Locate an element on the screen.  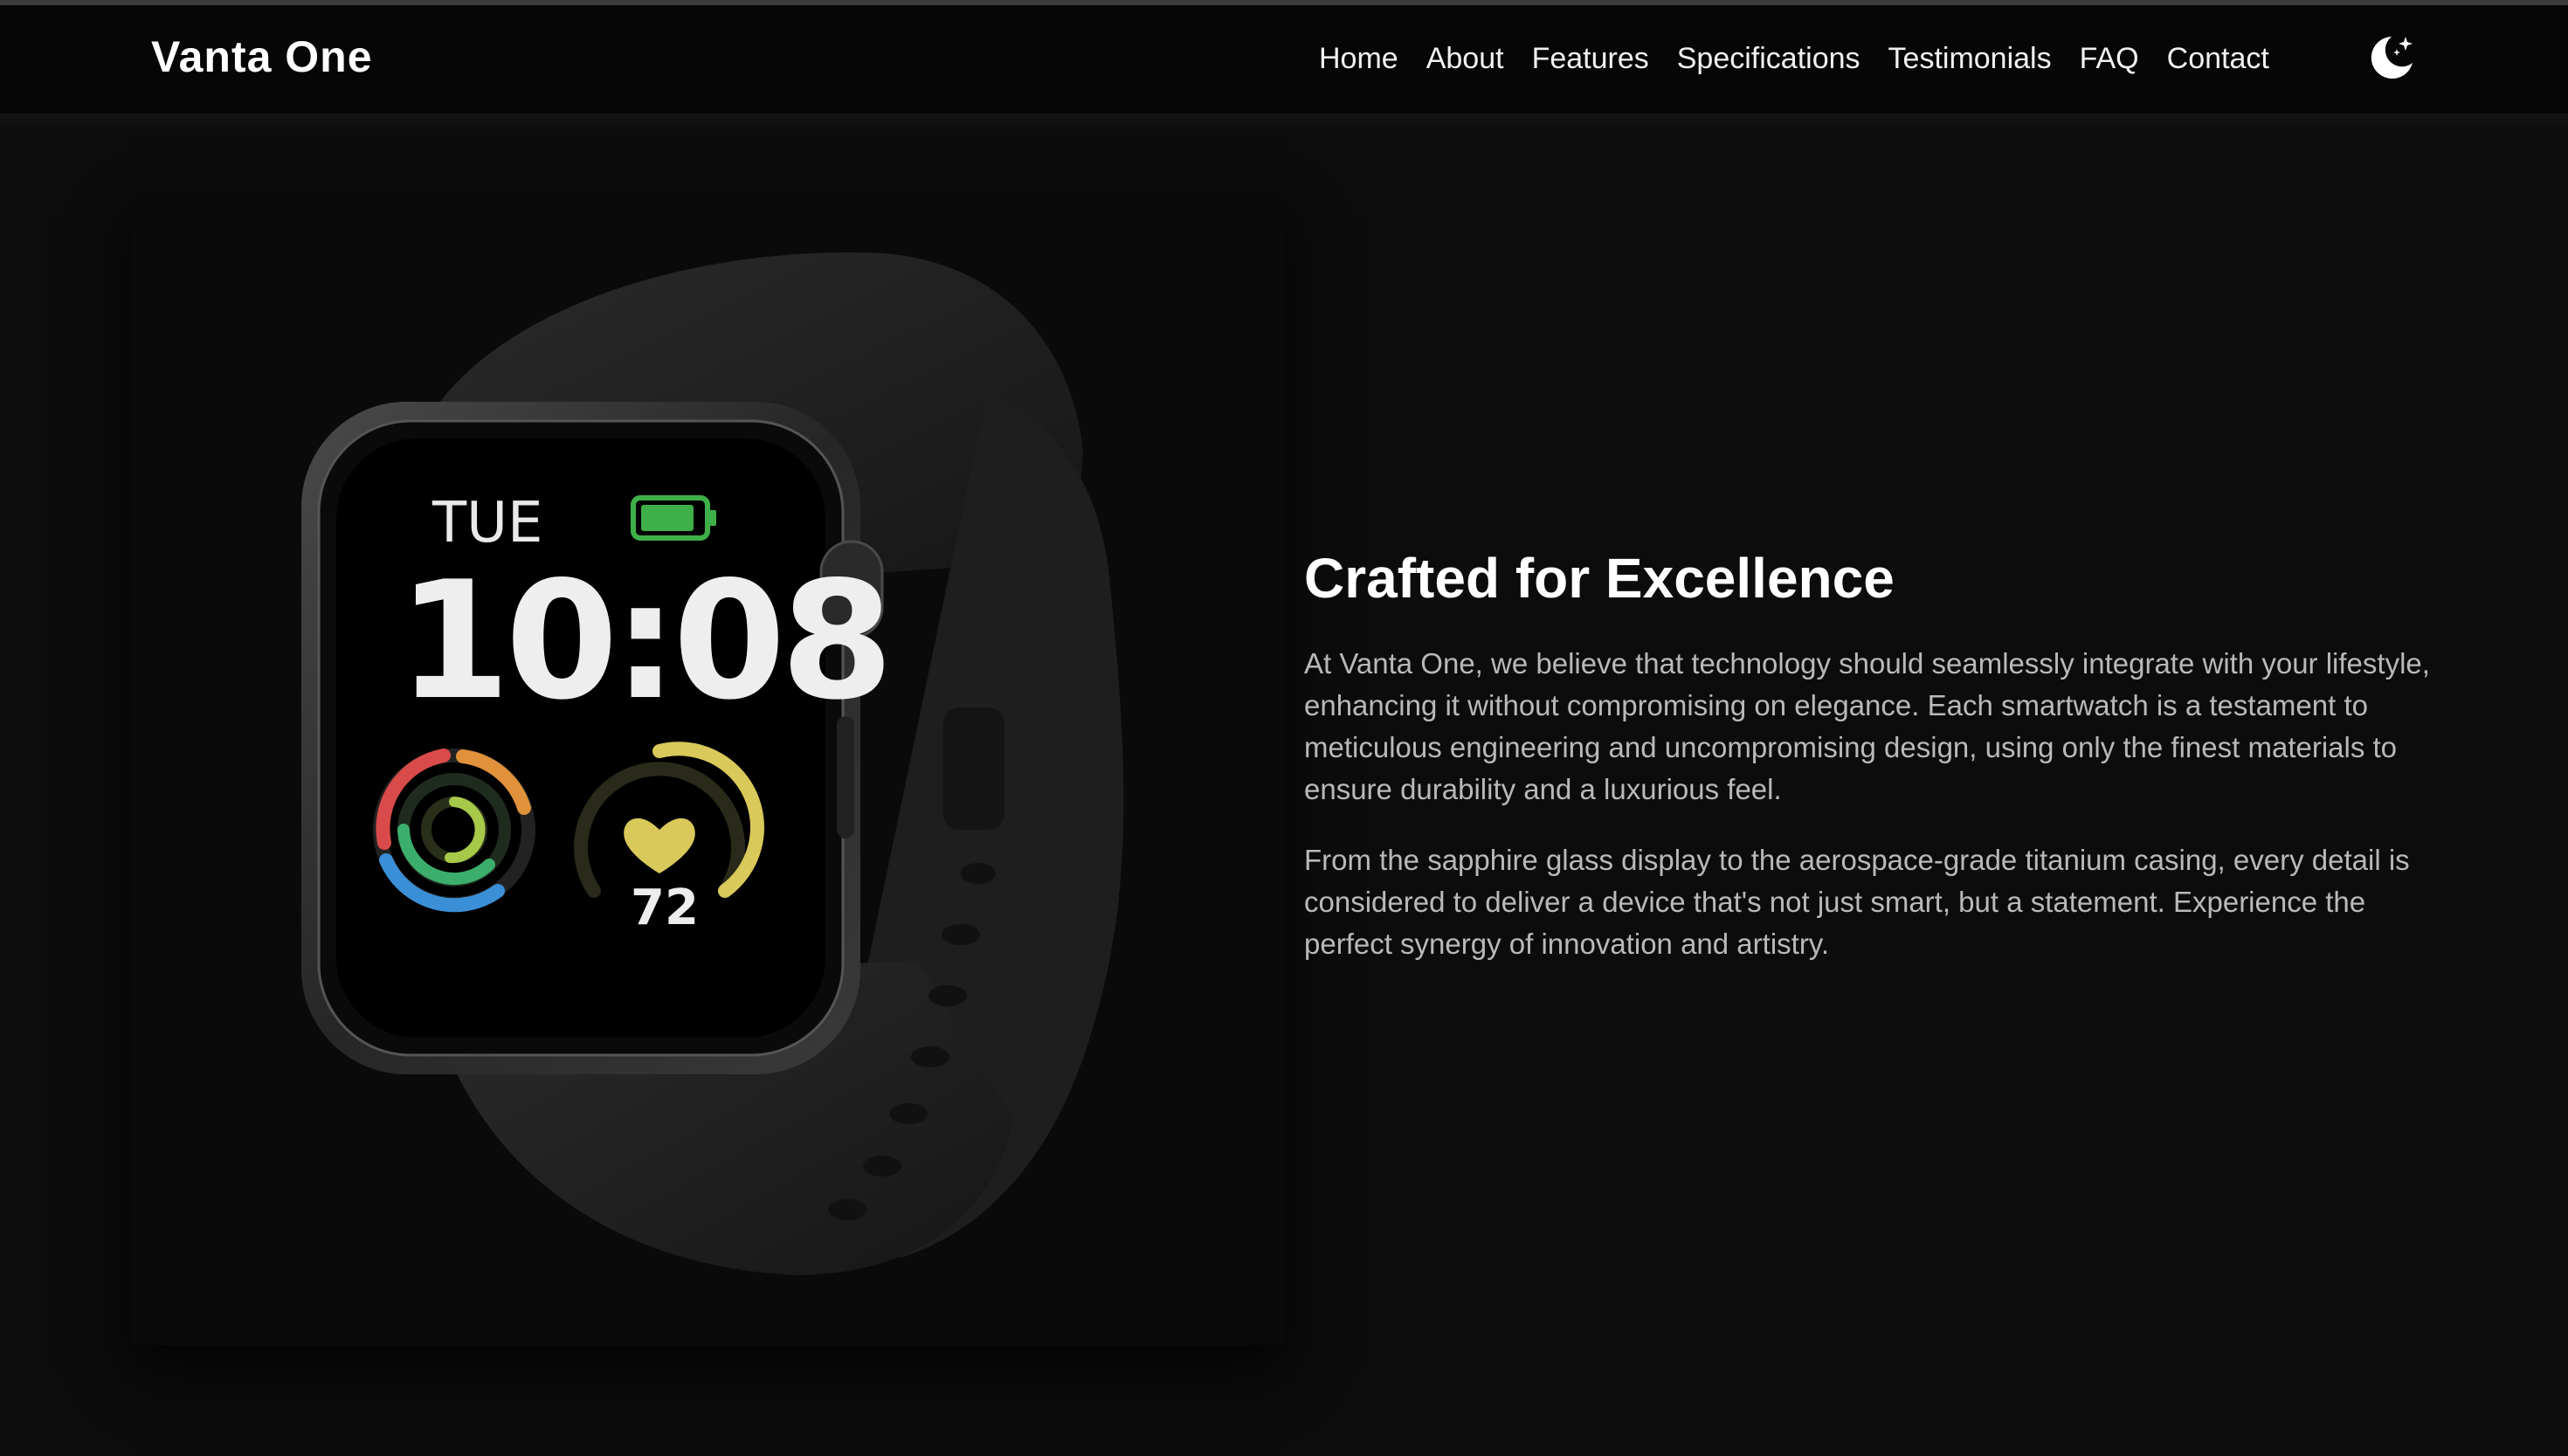
nav-link-home: Home is located at coordinates (1358, 59).